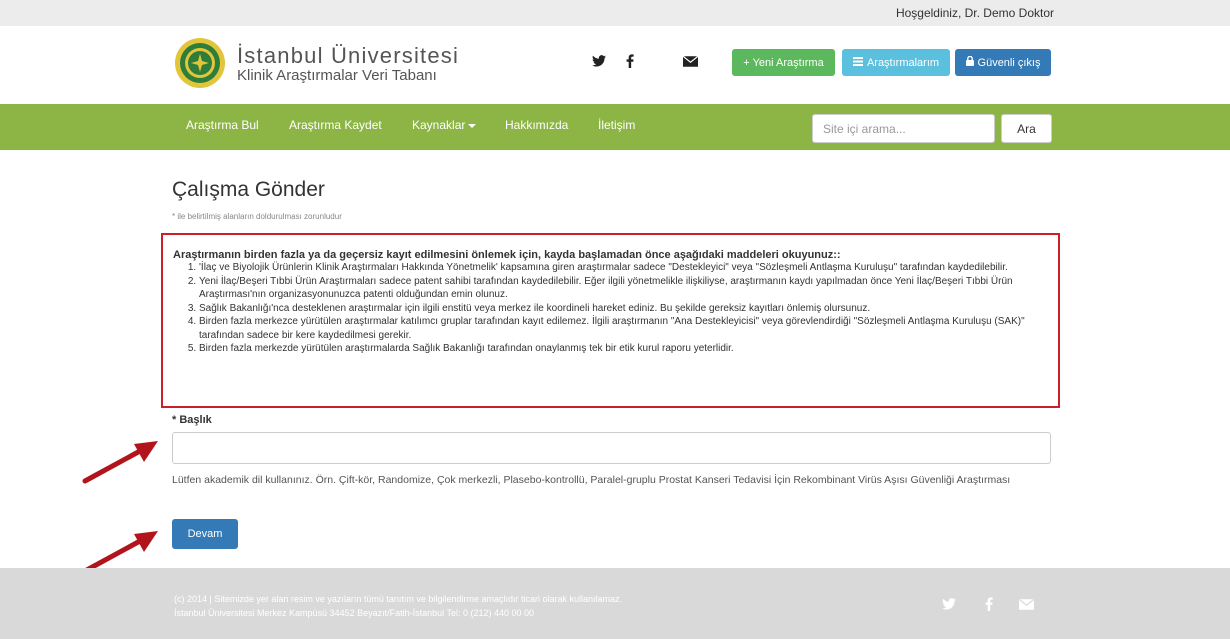 Image resolution: width=1230 pixels, height=639 pixels. Describe the element at coordinates (857, 62) in the screenshot. I see `list-icon` at that location.